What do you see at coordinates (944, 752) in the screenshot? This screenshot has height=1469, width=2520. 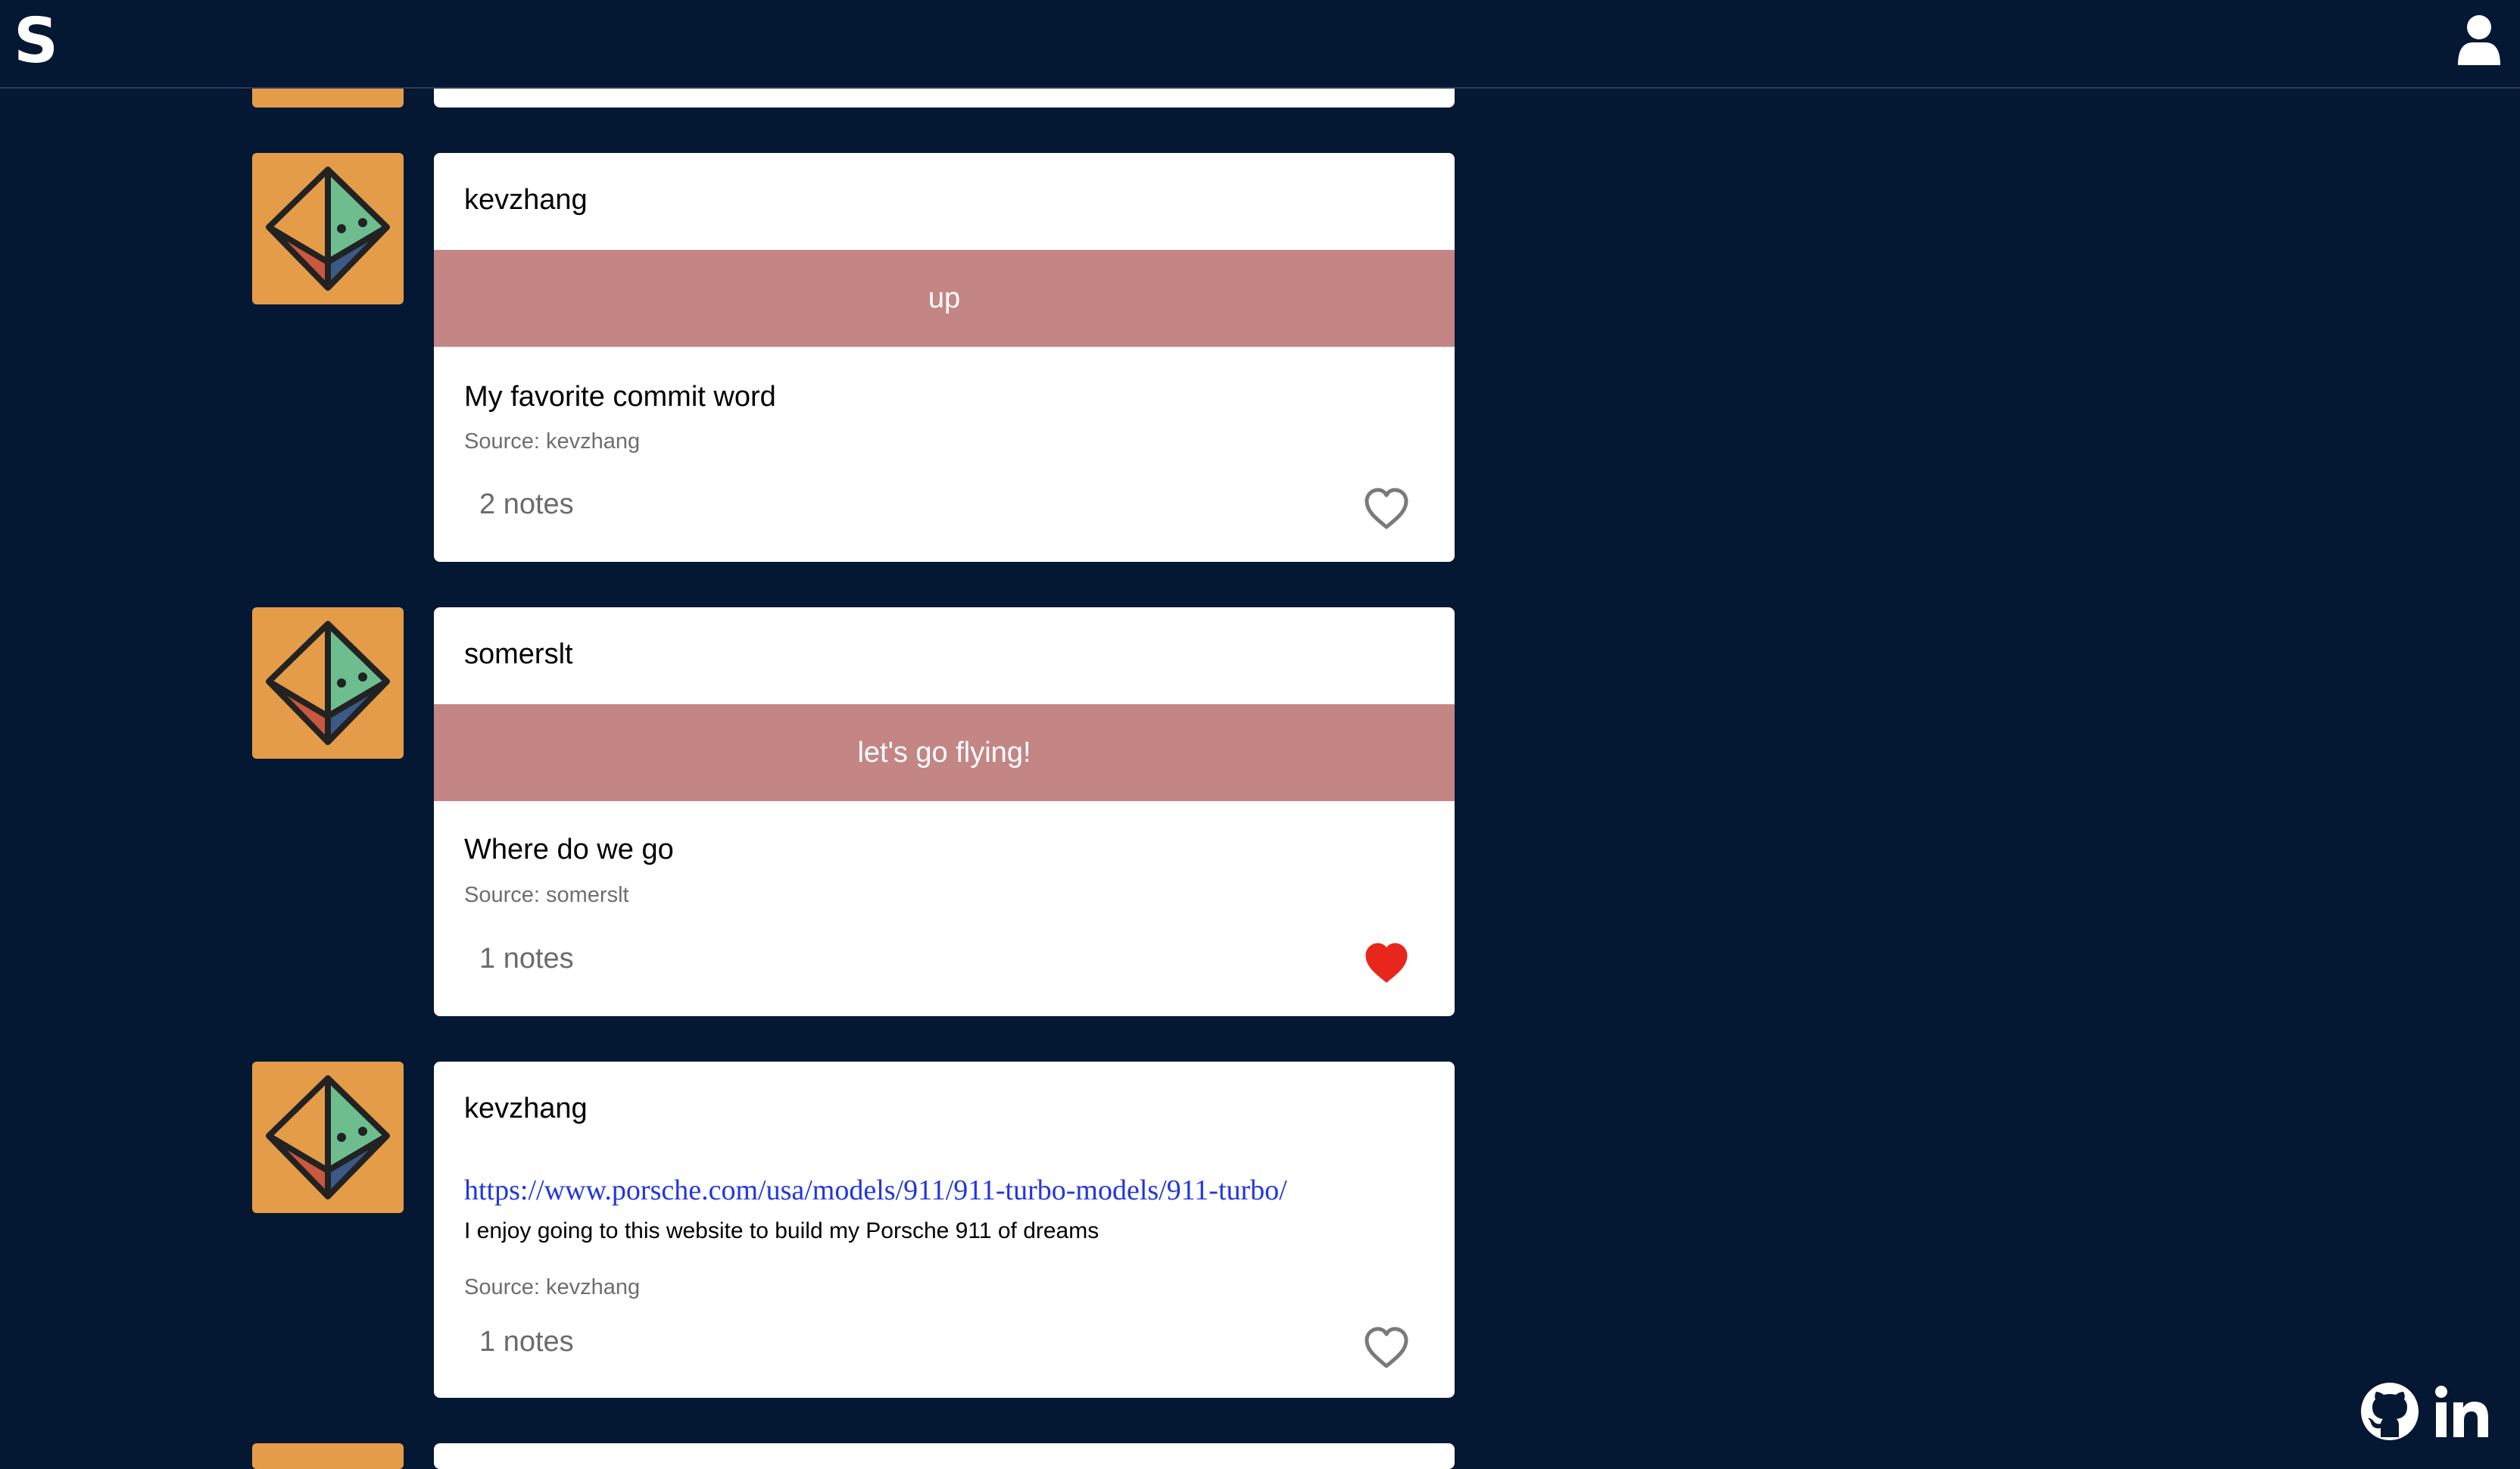 I see `post-banner: let's go flying!` at bounding box center [944, 752].